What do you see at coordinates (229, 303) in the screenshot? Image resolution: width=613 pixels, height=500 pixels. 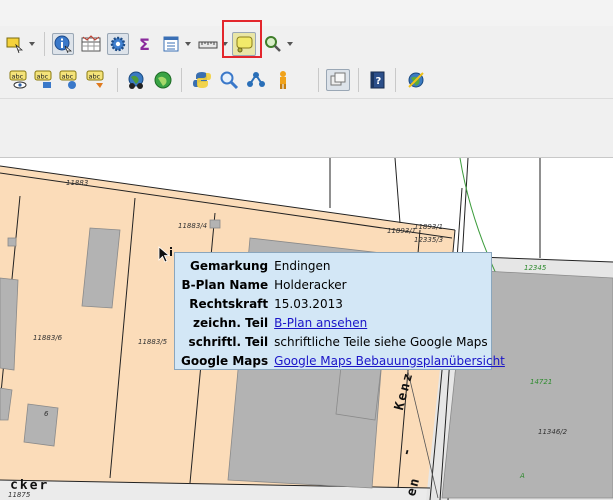 I see `field-label: Rechtskraft` at bounding box center [229, 303].